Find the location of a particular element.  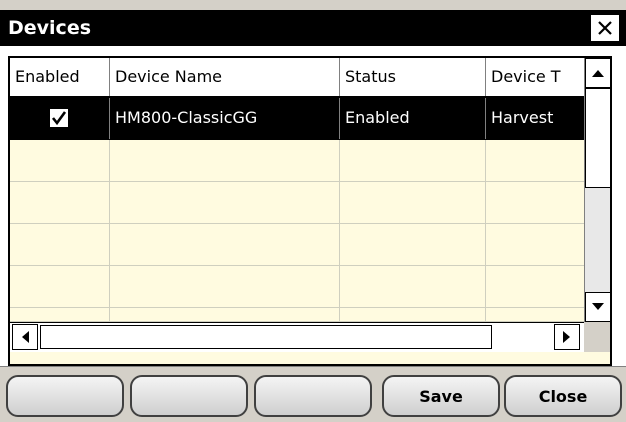

checkmark-icon is located at coordinates (59, 118).